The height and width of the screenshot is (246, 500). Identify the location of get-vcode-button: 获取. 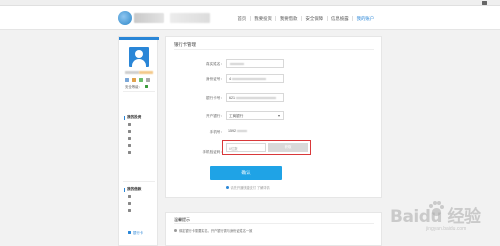
(288, 147).